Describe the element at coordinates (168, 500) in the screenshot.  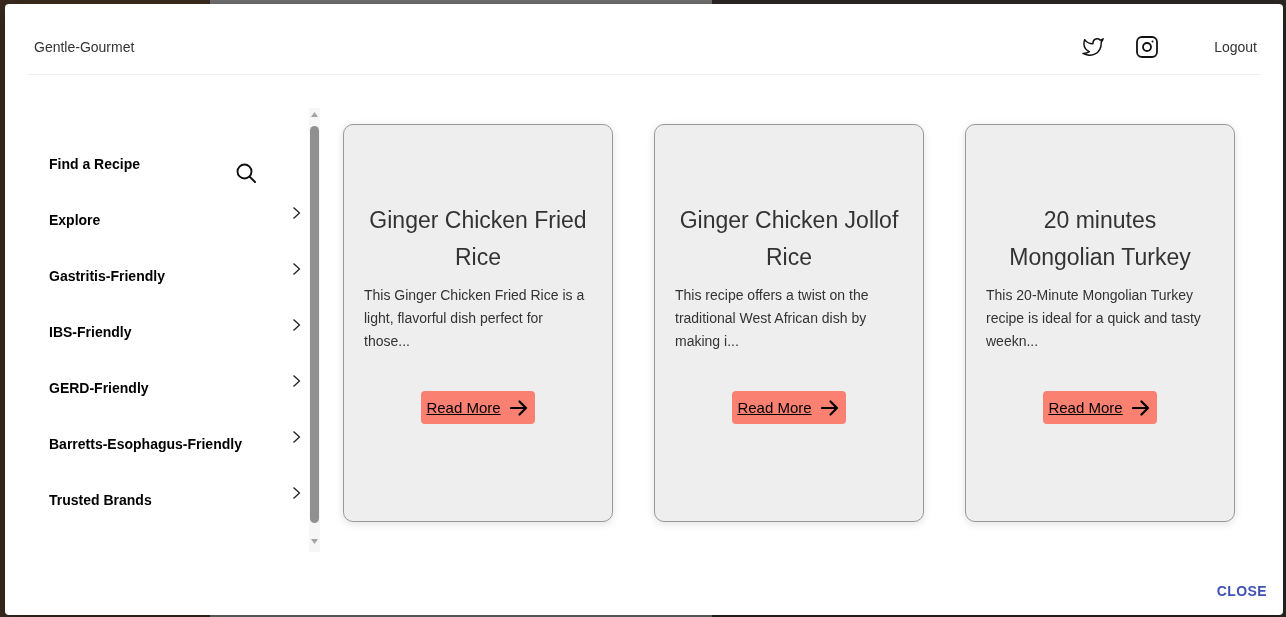
I see `sidebar-item: Trusted Brands` at that location.